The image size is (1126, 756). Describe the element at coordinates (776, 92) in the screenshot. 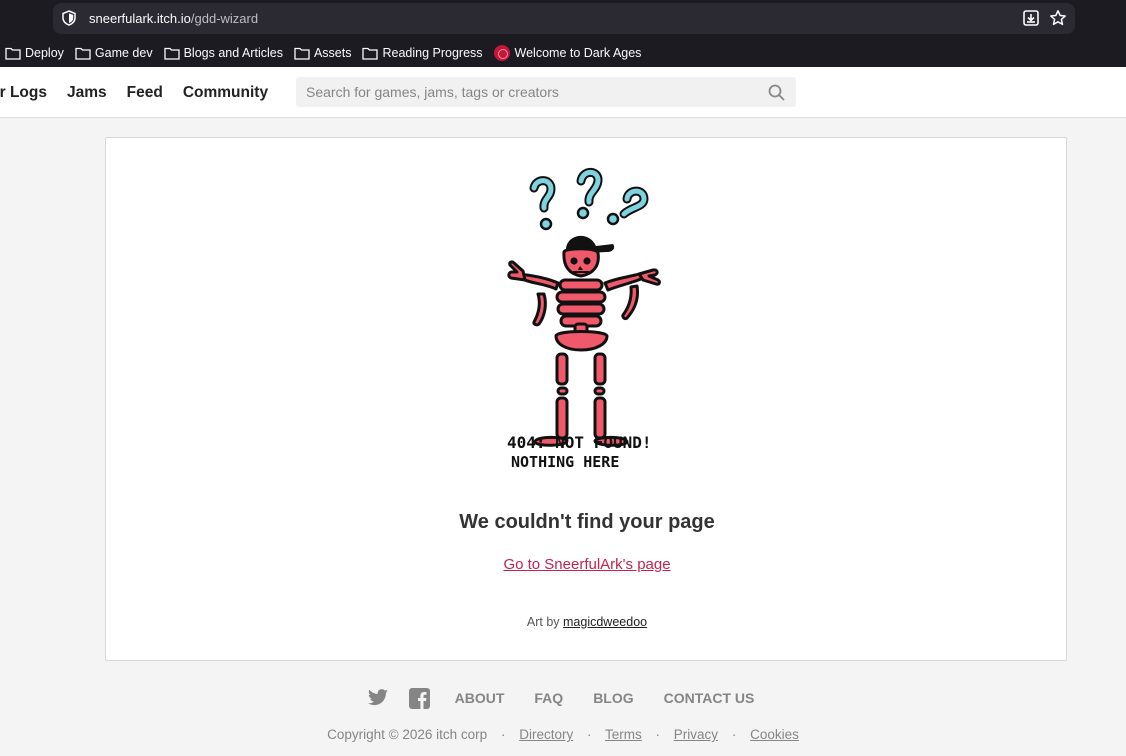

I see `search-icon` at that location.